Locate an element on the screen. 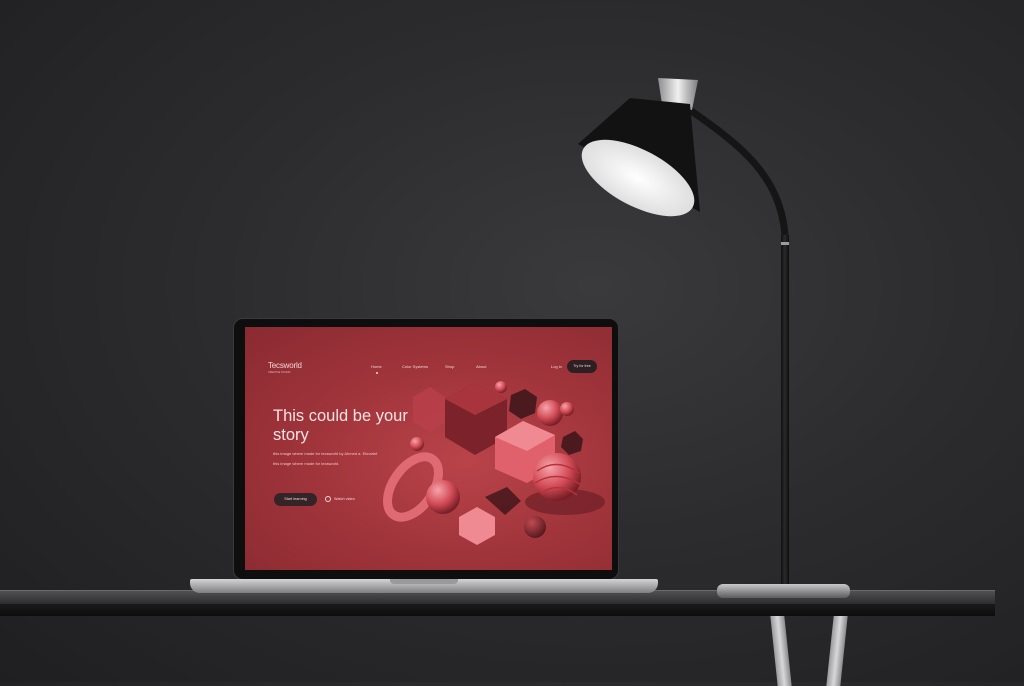  pink-cube-small is located at coordinates (477, 526).